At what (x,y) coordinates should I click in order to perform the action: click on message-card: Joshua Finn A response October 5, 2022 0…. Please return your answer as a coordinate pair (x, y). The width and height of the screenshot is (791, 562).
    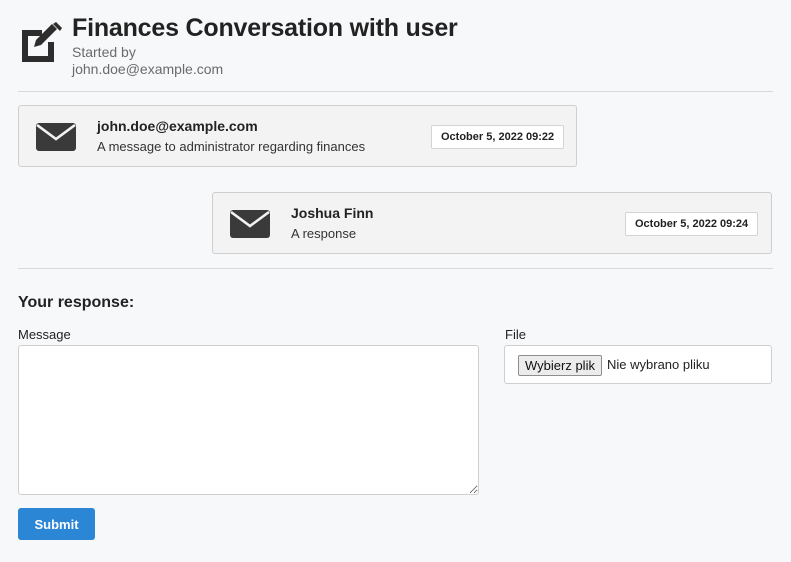
    Looking at the image, I should click on (492, 223).